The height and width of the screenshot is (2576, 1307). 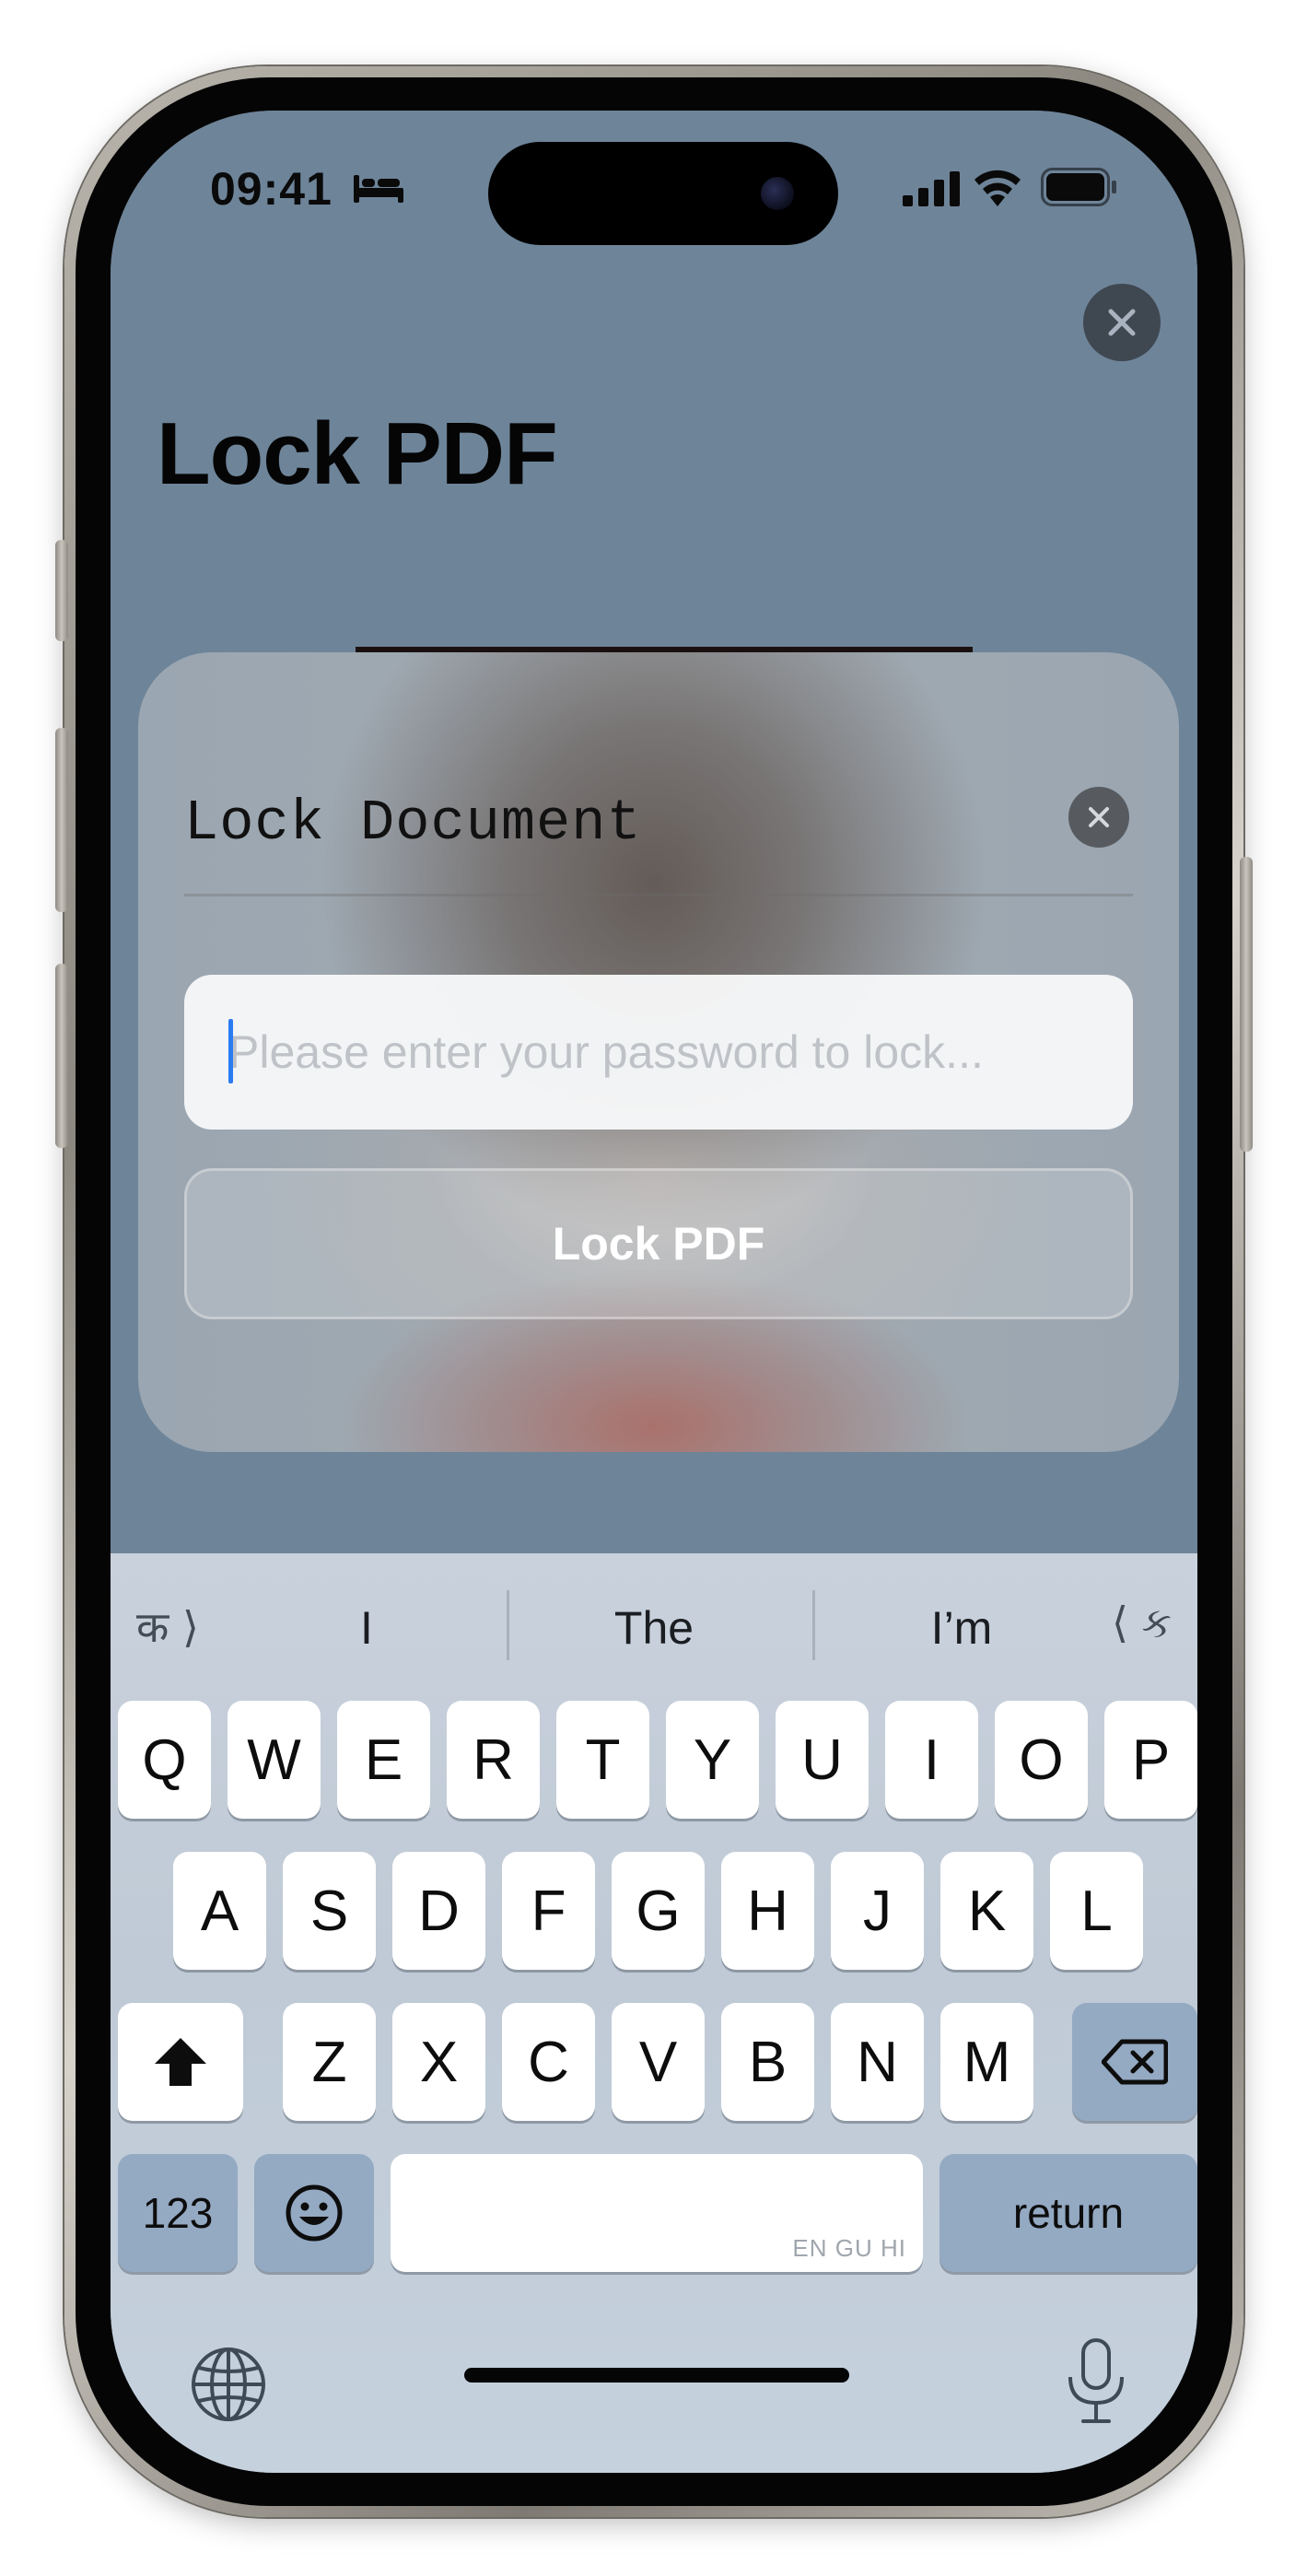 What do you see at coordinates (378, 189) in the screenshot?
I see `bed-icon` at bounding box center [378, 189].